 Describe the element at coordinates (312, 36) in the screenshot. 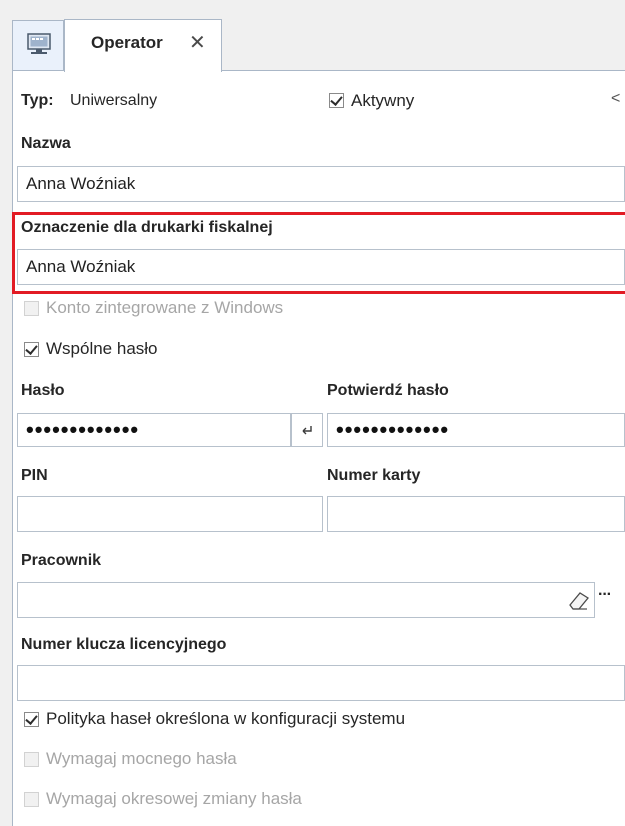

I see `tab-bar: Operator ✕` at that location.